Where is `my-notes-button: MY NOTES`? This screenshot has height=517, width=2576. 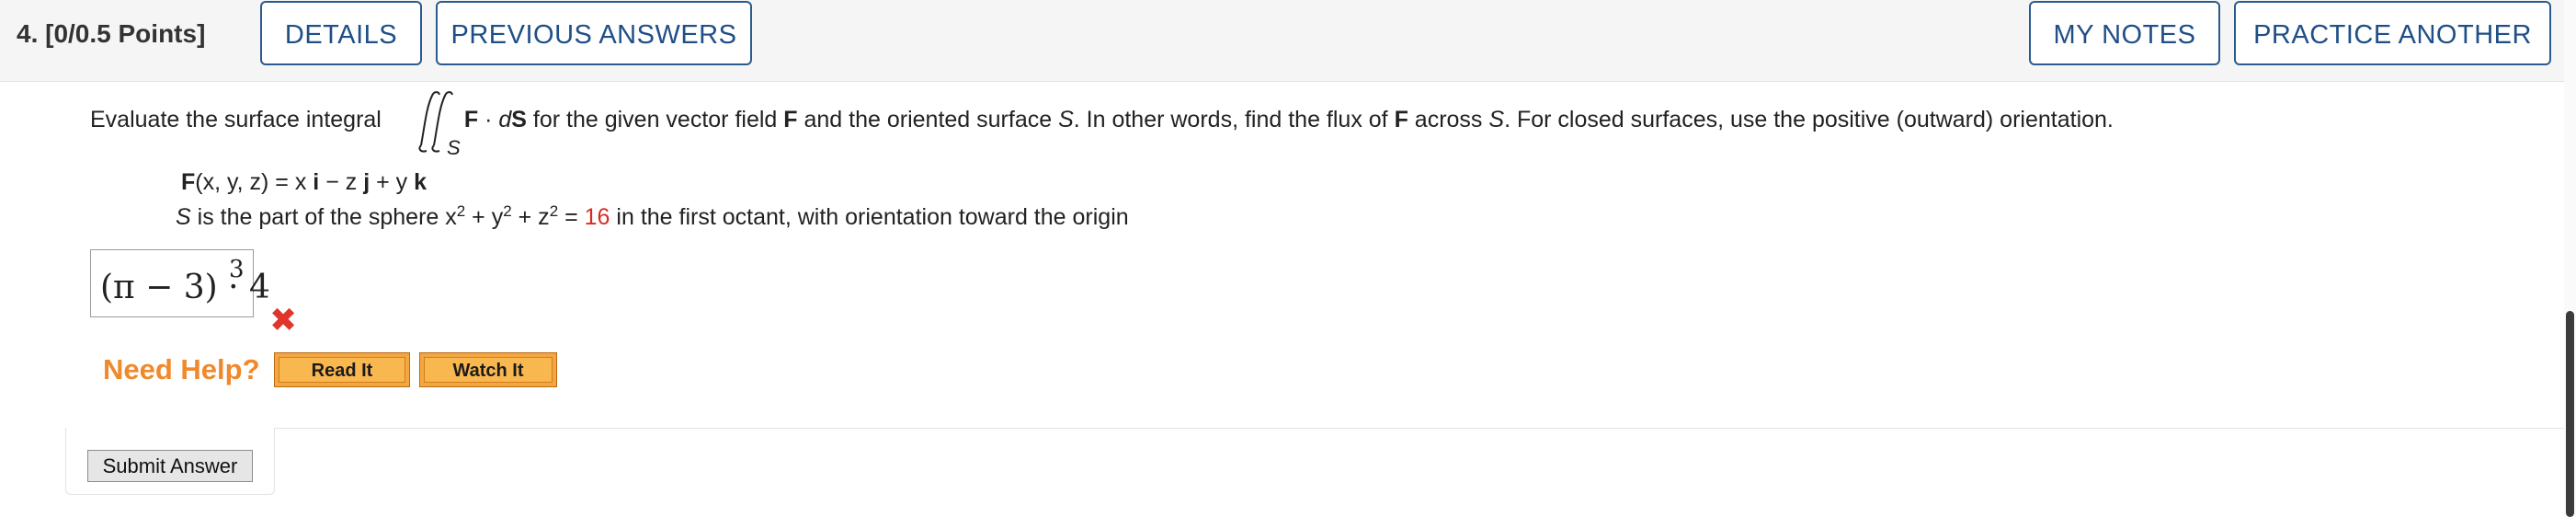 my-notes-button: MY NOTES is located at coordinates (2124, 33).